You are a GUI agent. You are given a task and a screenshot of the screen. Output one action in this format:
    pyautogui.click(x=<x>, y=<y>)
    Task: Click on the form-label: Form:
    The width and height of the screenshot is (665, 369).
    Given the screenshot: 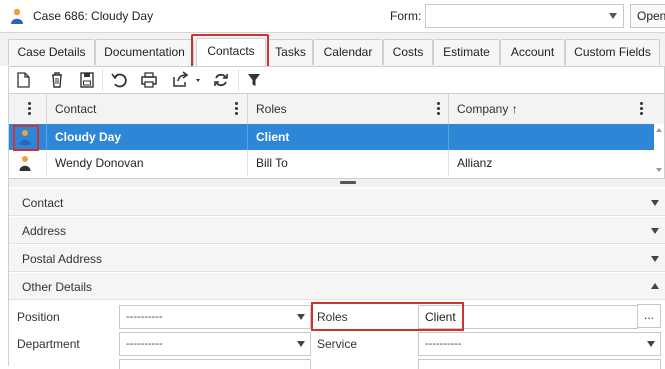 What is the action you would take?
    pyautogui.click(x=406, y=16)
    